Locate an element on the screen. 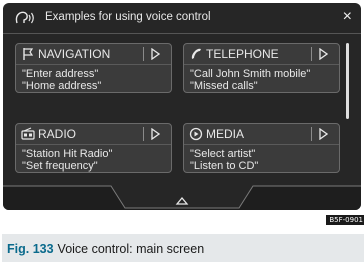 The width and height of the screenshot is (364, 263). tile-header: RADIO is located at coordinates (93, 134).